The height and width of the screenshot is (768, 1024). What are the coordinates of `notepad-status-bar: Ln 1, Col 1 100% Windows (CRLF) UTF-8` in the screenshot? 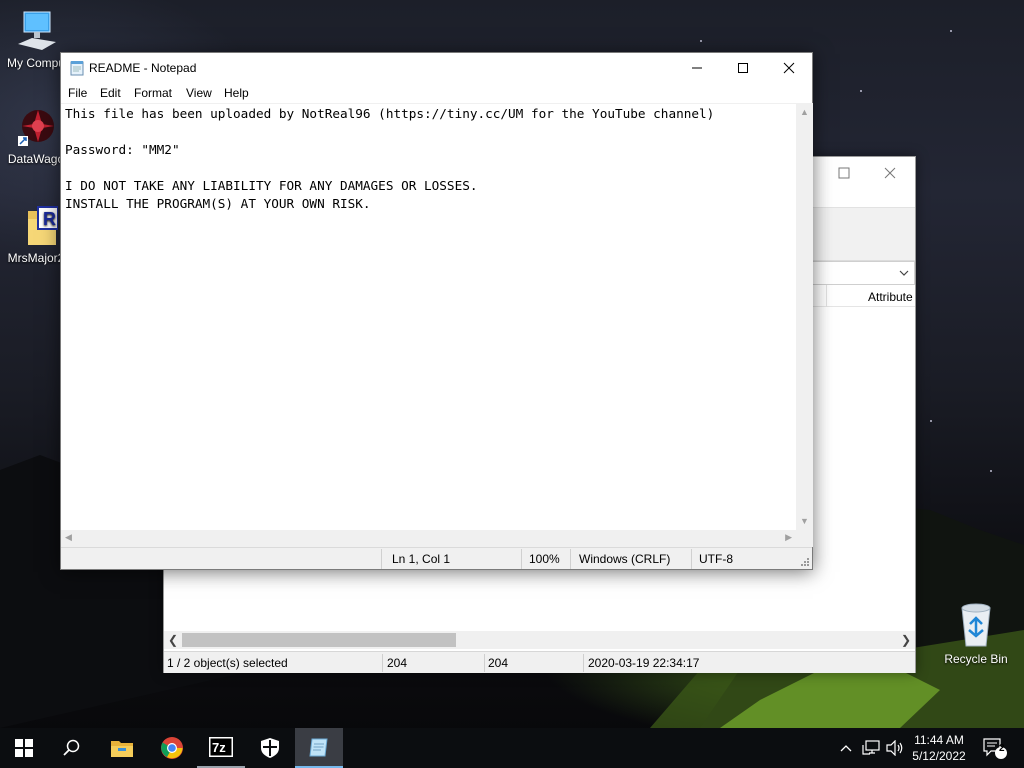 It's located at (436, 558).